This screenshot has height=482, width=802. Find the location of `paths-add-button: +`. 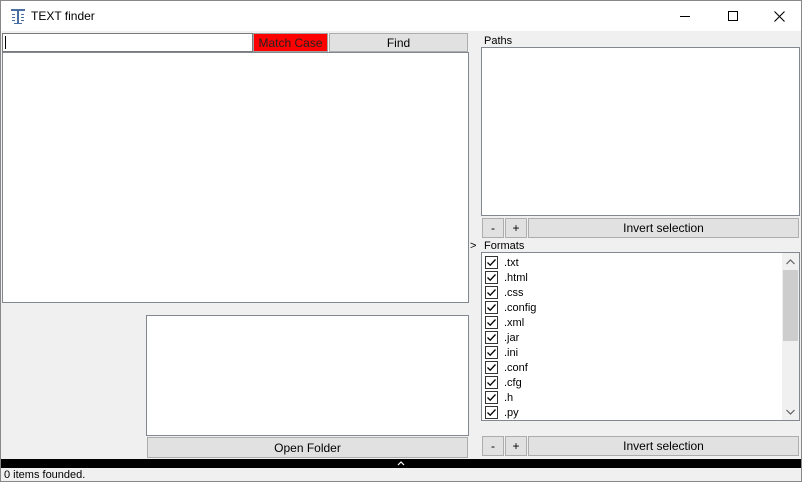

paths-add-button: + is located at coordinates (516, 228).